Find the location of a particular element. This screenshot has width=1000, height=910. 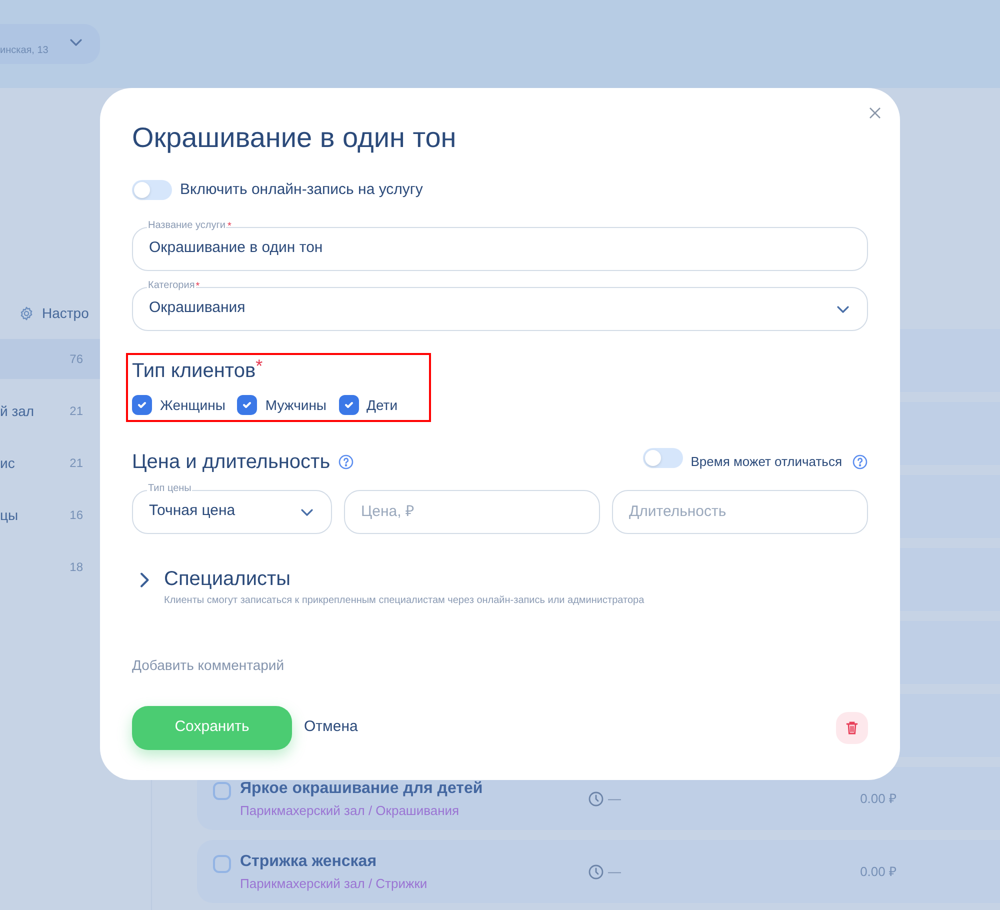

trash-icon is located at coordinates (852, 728).